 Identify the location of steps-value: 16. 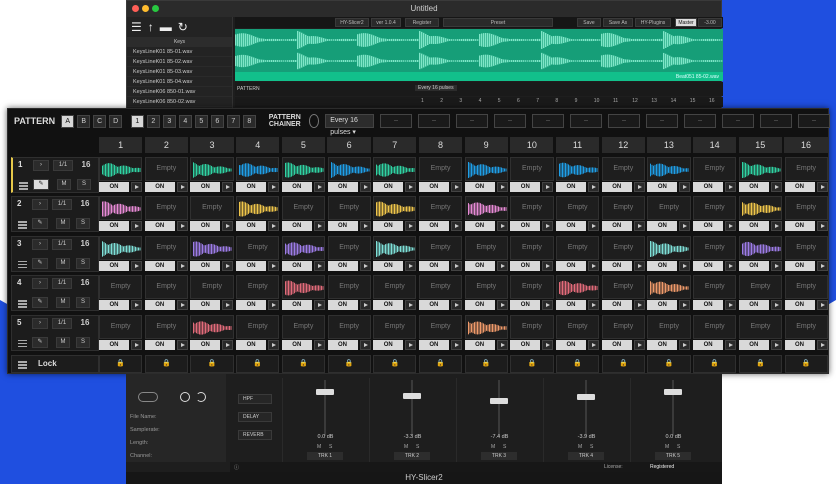
(85, 244).